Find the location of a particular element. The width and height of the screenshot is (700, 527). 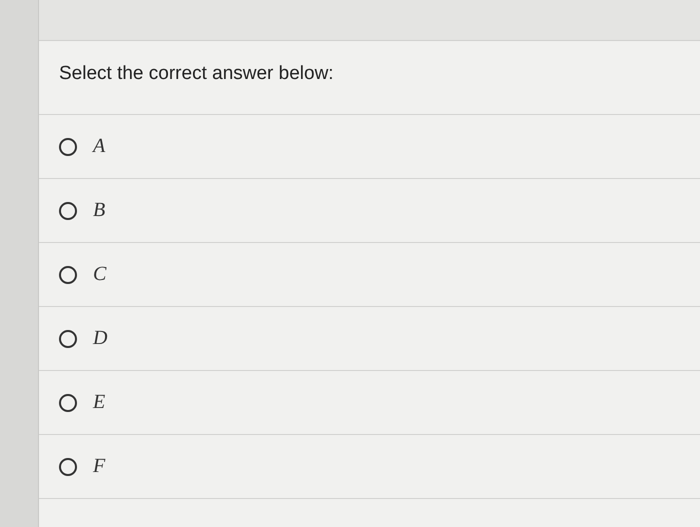

question-prompt: Select the correct answer below: is located at coordinates (369, 78).